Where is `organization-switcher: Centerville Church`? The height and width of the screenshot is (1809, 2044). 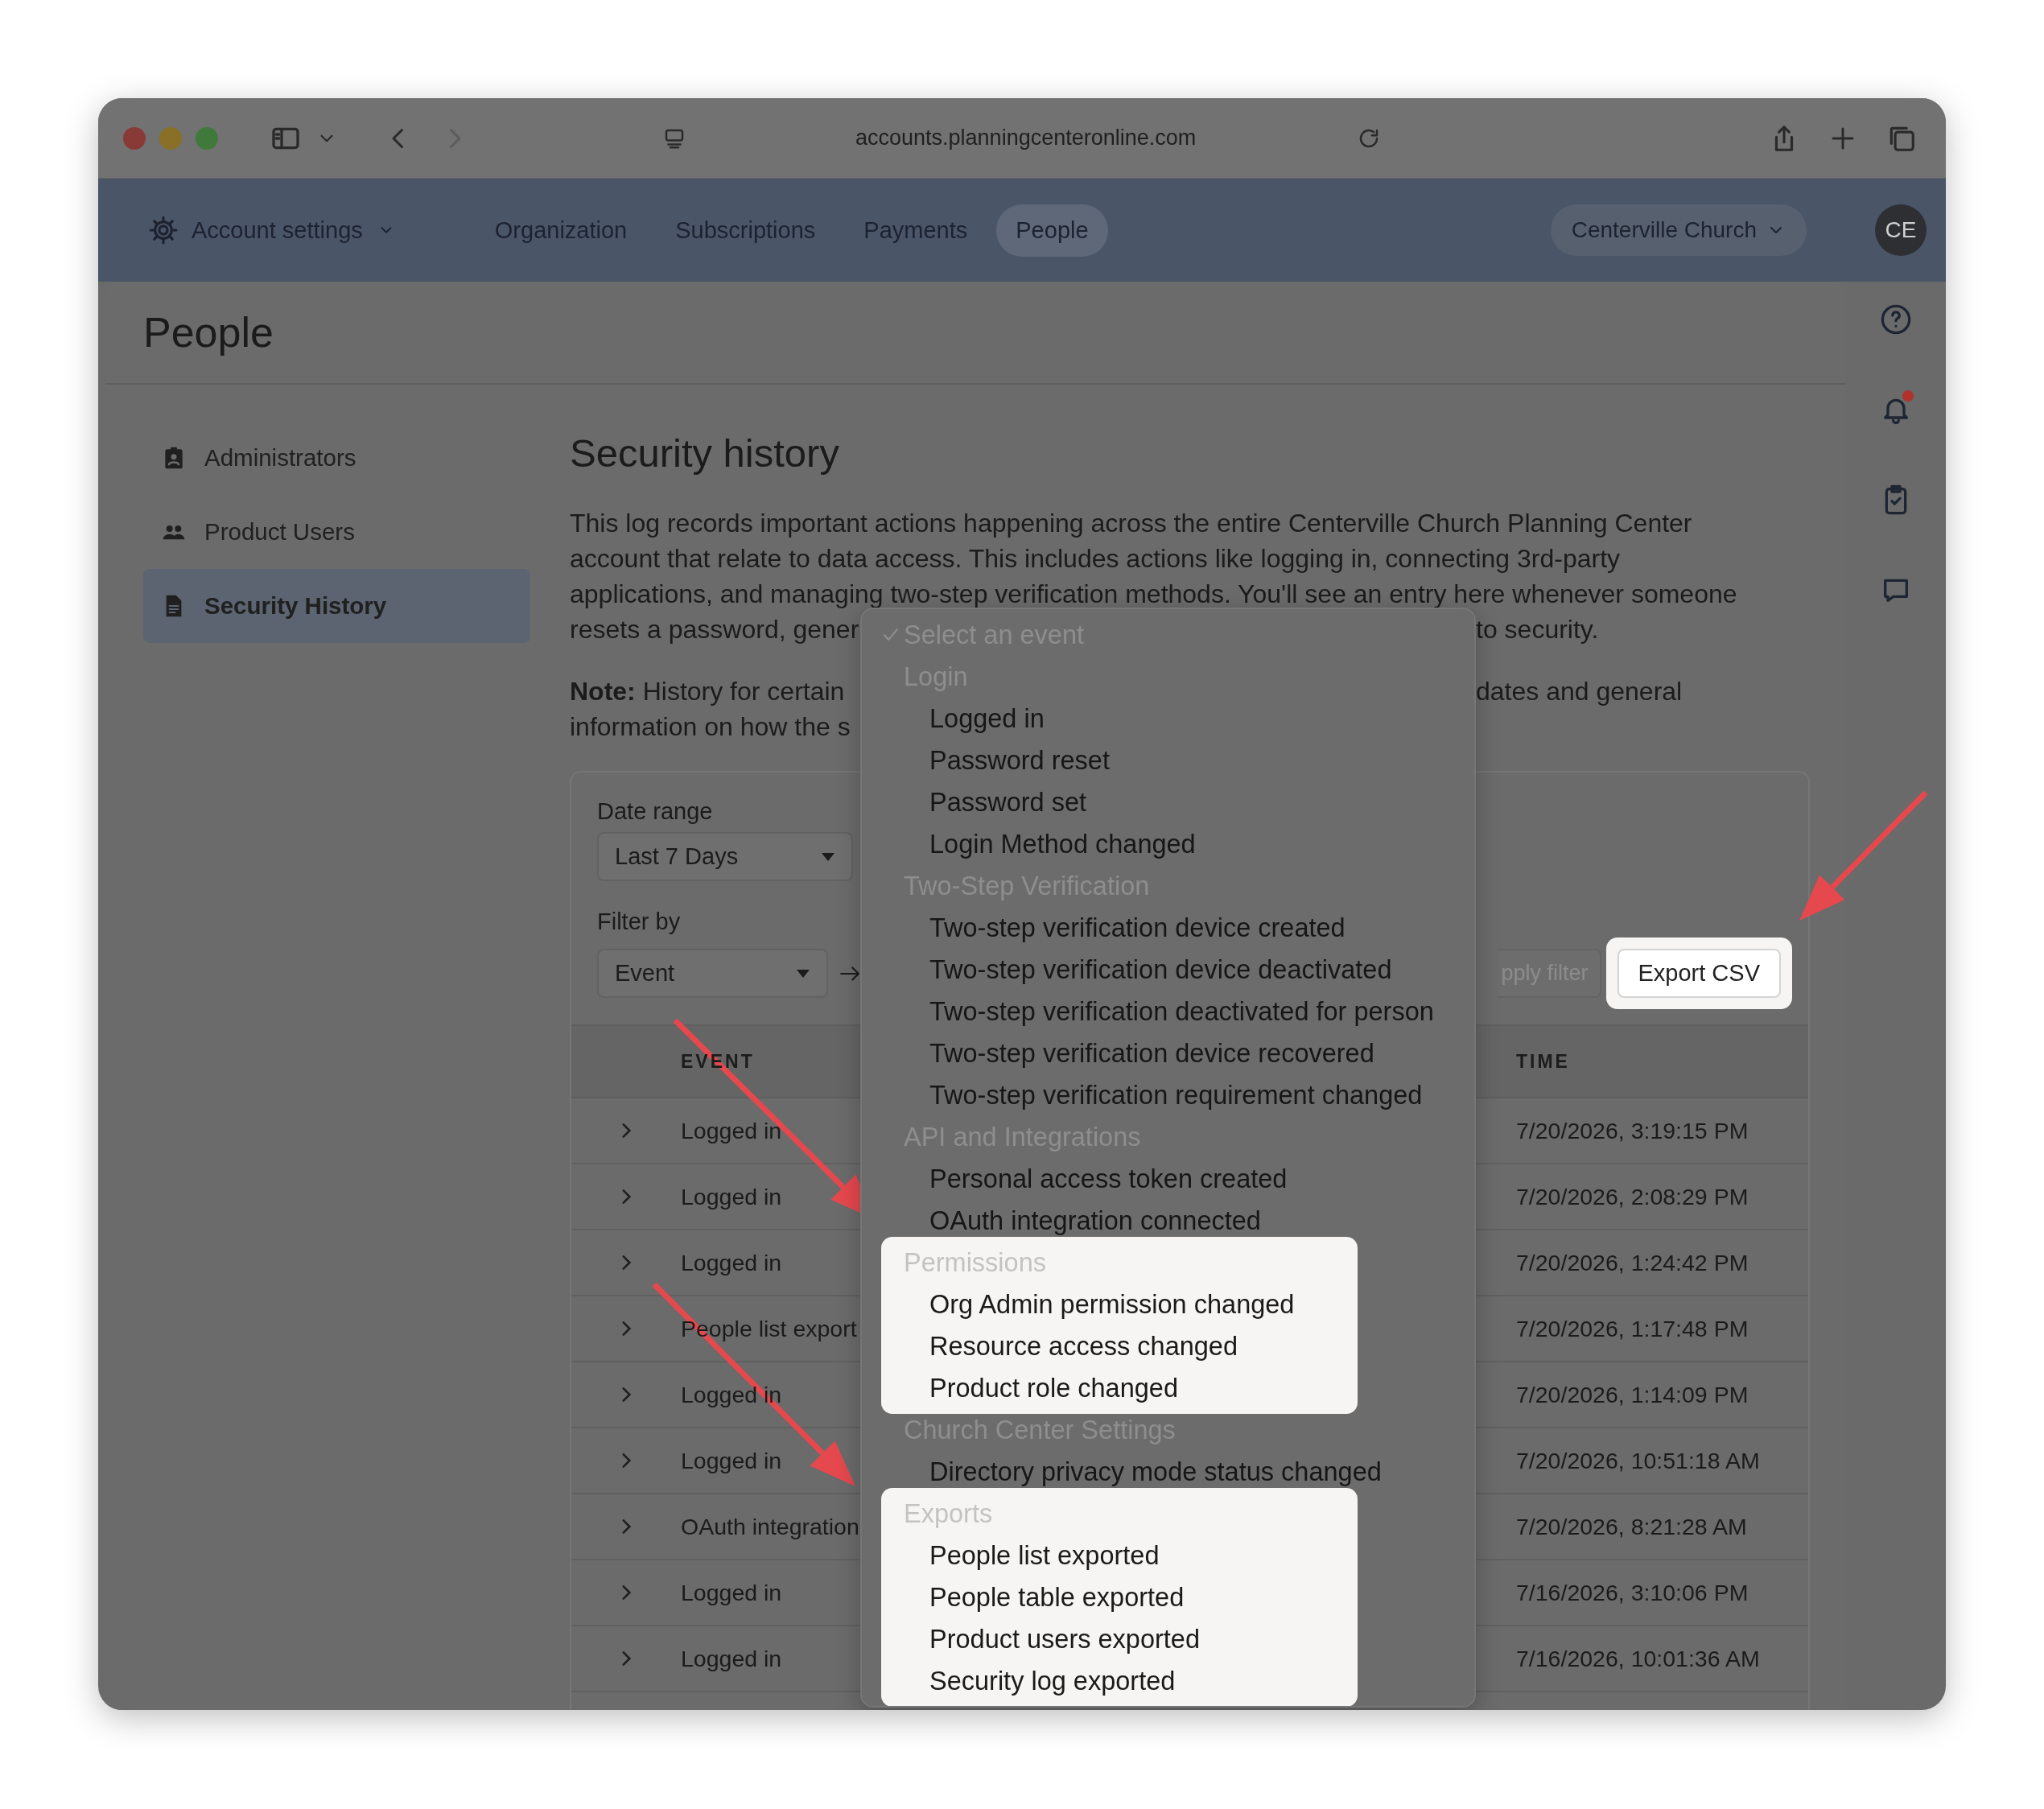
organization-switcher: Centerville Church is located at coordinates (1678, 230).